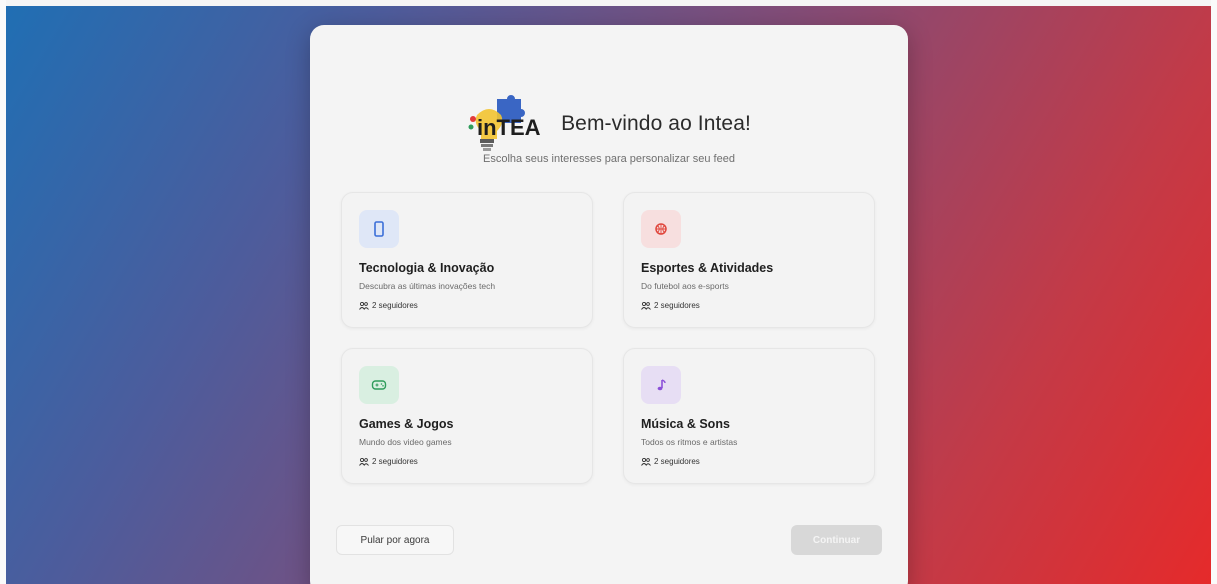 The image size is (1217, 584). Describe the element at coordinates (689, 442) in the screenshot. I see `interest-description: Todos os ritmos e artistas` at that location.